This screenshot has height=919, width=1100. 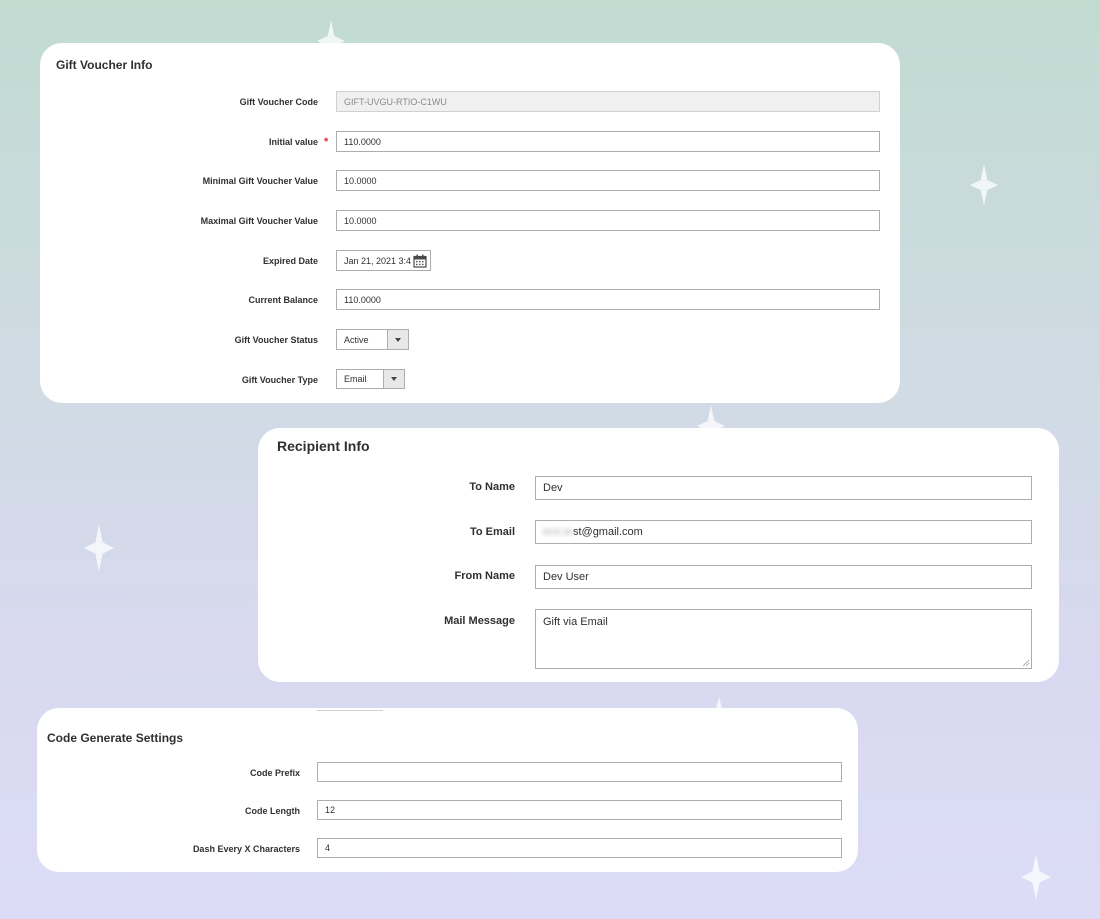 I want to click on required-mark: *, so click(x=326, y=142).